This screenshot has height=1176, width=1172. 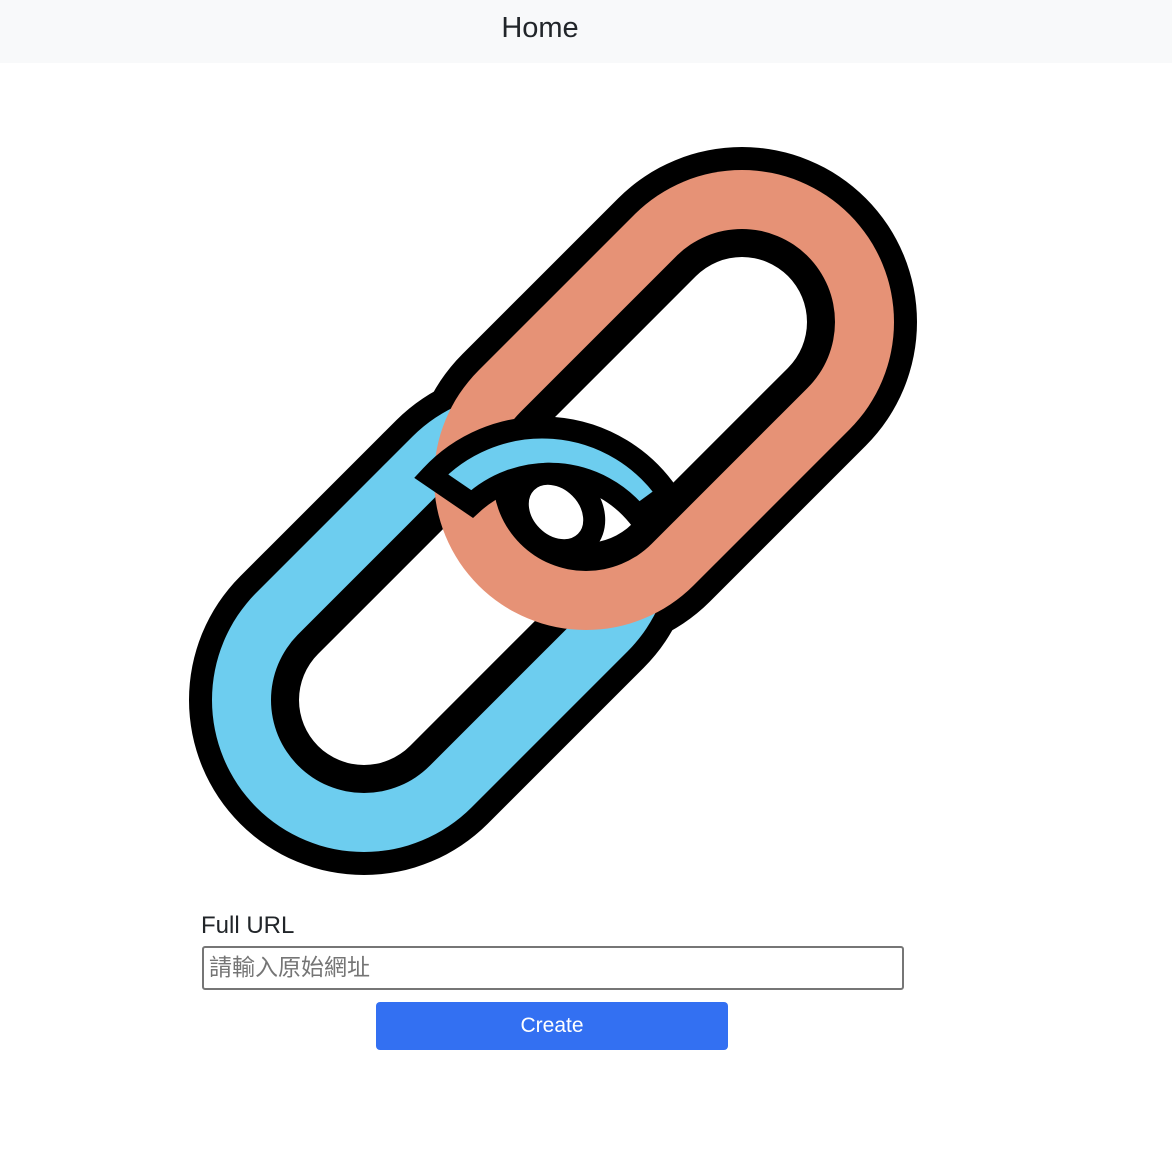 I want to click on create-button: Create, so click(x=552, y=1026).